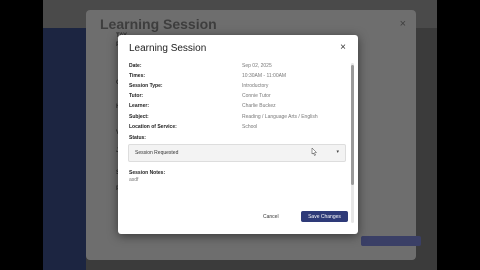  Describe the element at coordinates (391, 241) in the screenshot. I see `background-button` at that location.